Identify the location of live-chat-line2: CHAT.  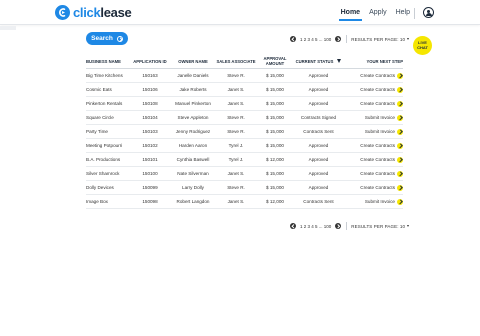
(422, 47).